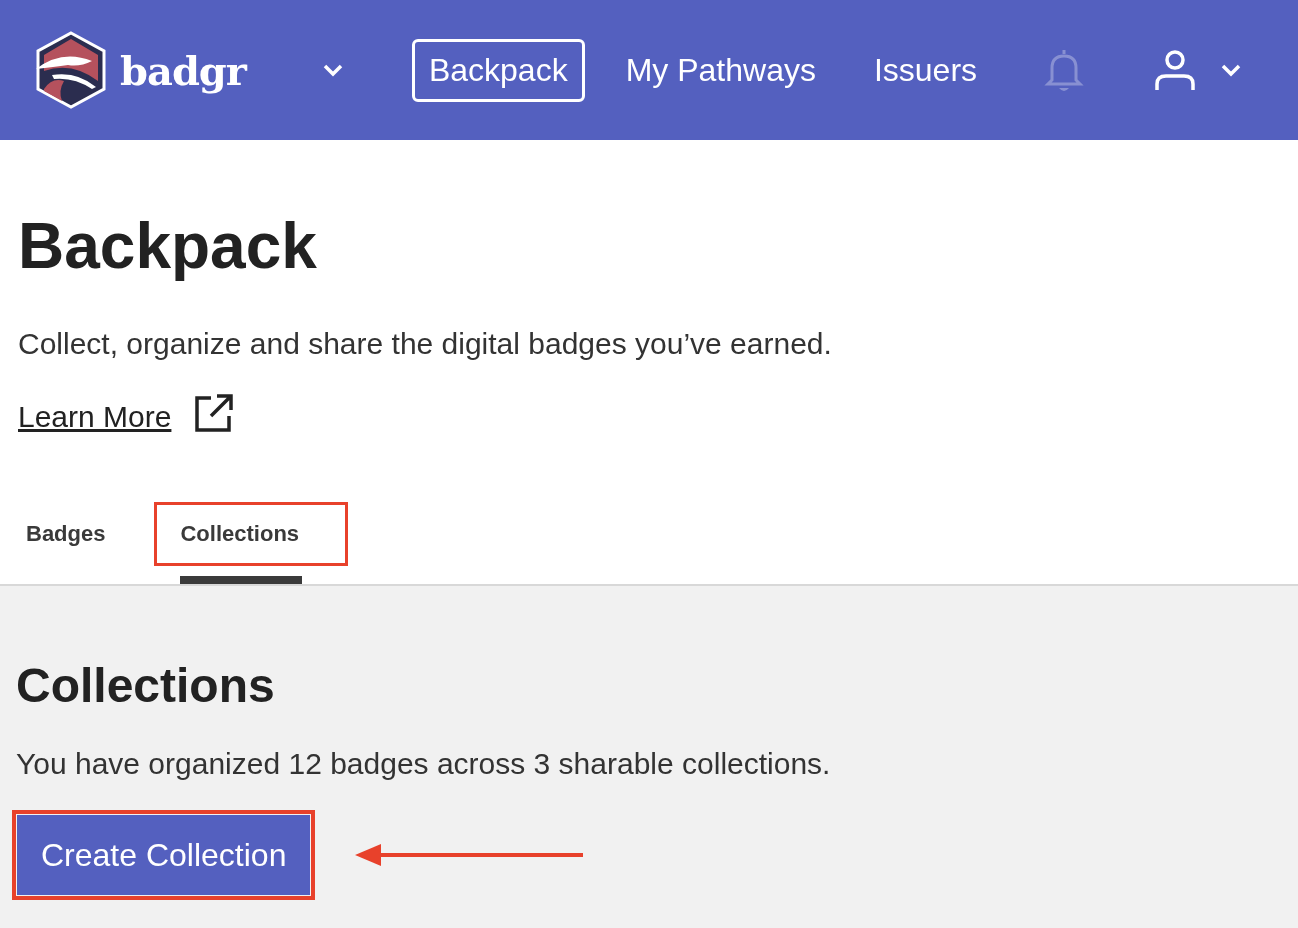  Describe the element at coordinates (720, 70) in the screenshot. I see `nav-link: My Pathways` at that location.